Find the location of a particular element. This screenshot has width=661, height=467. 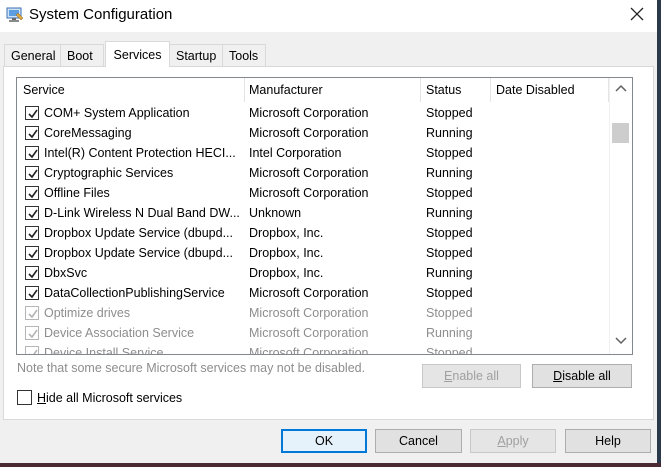

vertical-scrollbar is located at coordinates (620, 216).